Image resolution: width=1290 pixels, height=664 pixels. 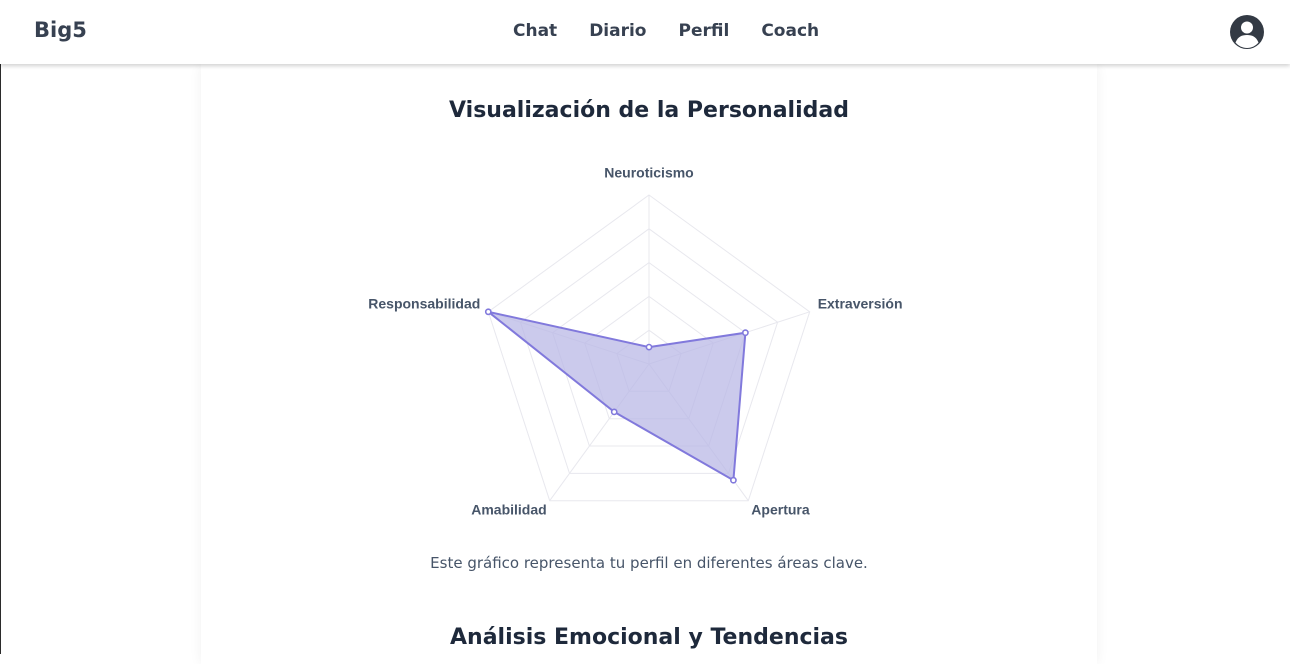 I want to click on user-circle-icon, so click(x=1247, y=32).